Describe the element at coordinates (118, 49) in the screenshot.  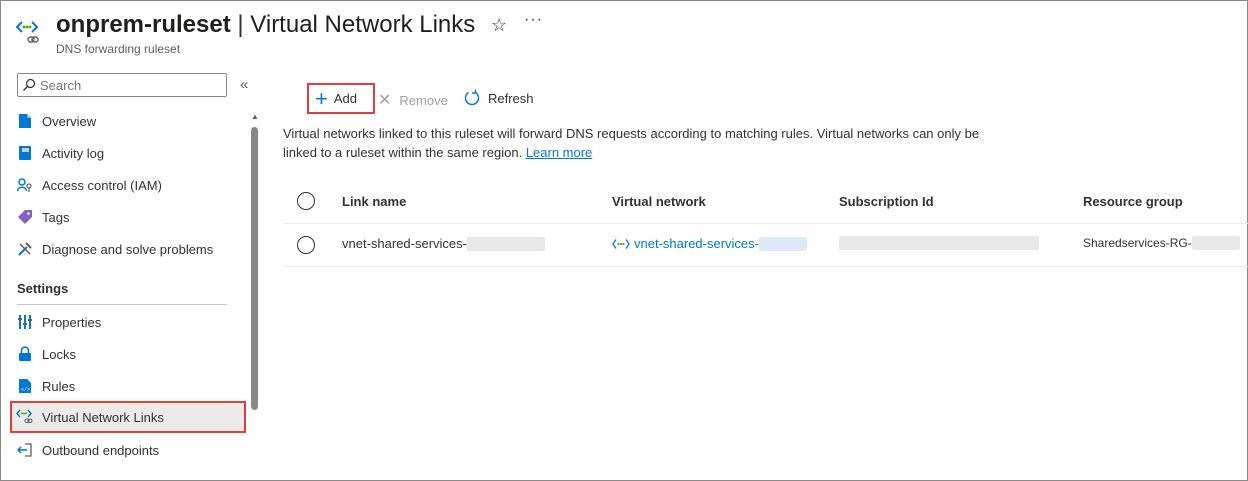
I see `resource-type-subtitle: DNS forwarding ruleset` at that location.